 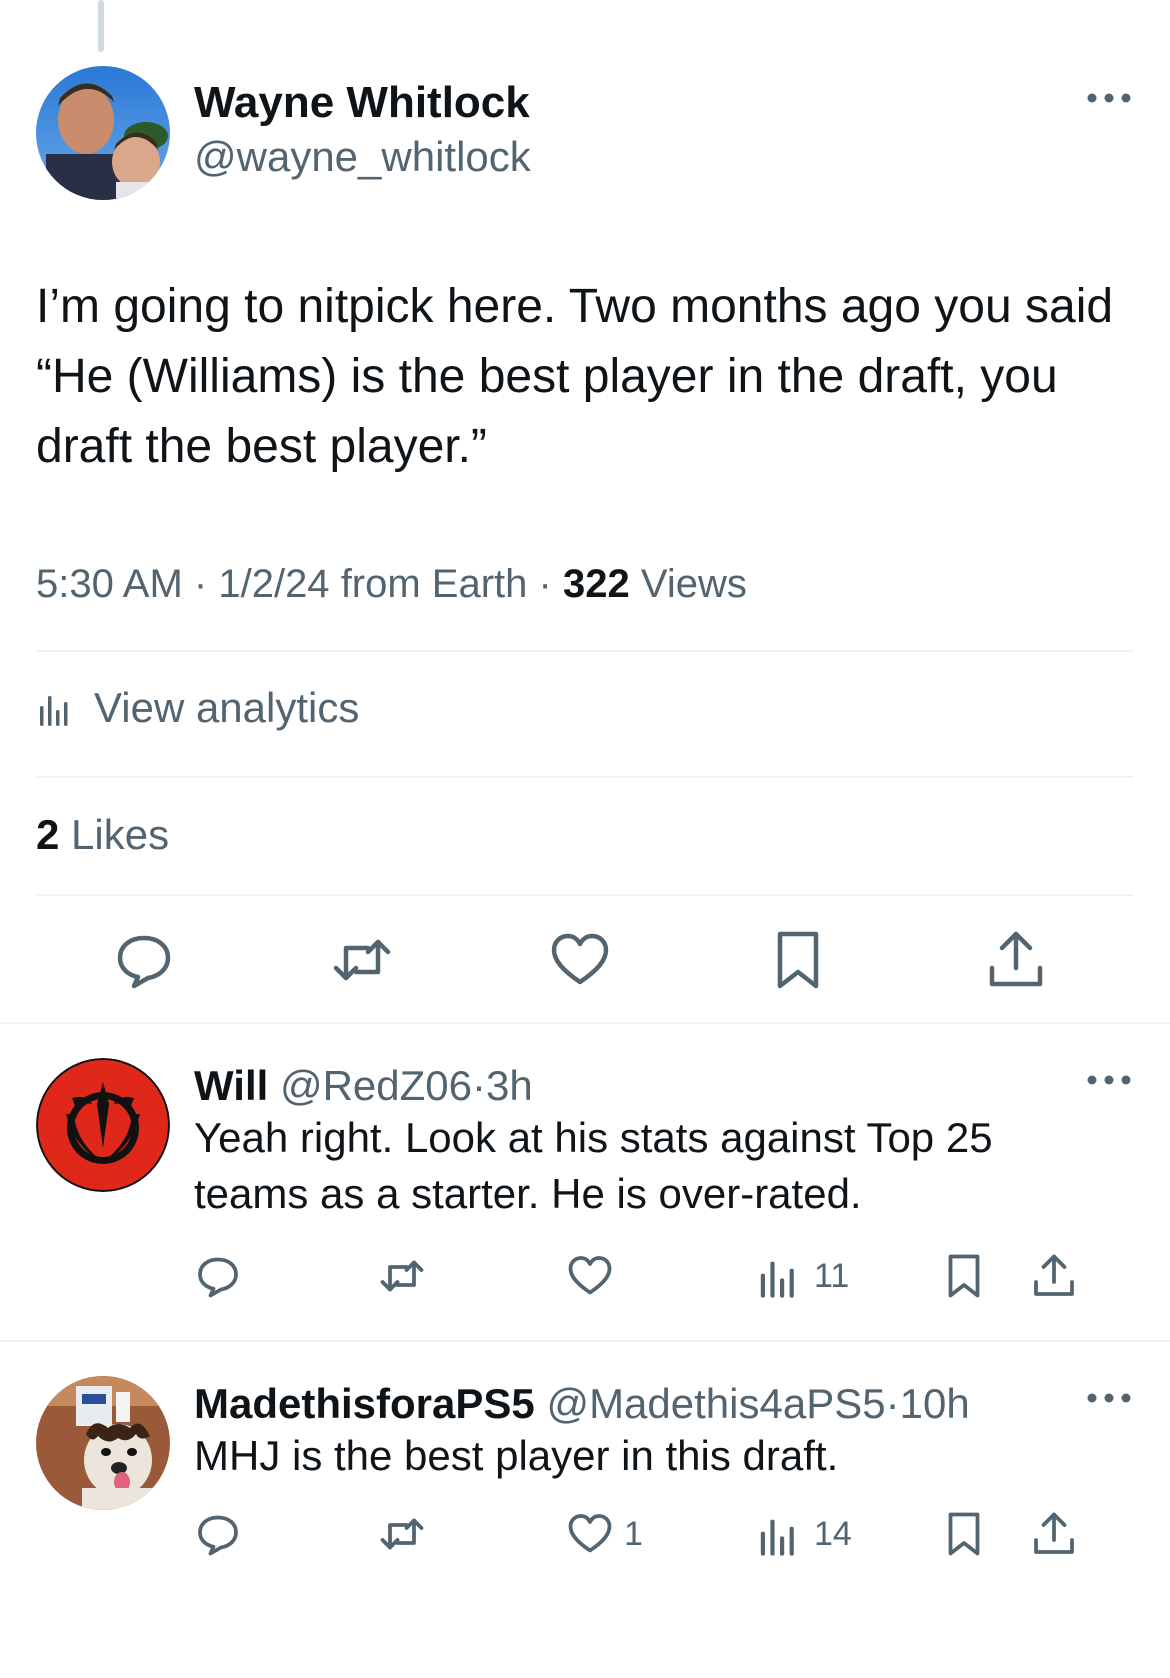 I want to click on reply-author-name: Will, so click(x=231, y=1085).